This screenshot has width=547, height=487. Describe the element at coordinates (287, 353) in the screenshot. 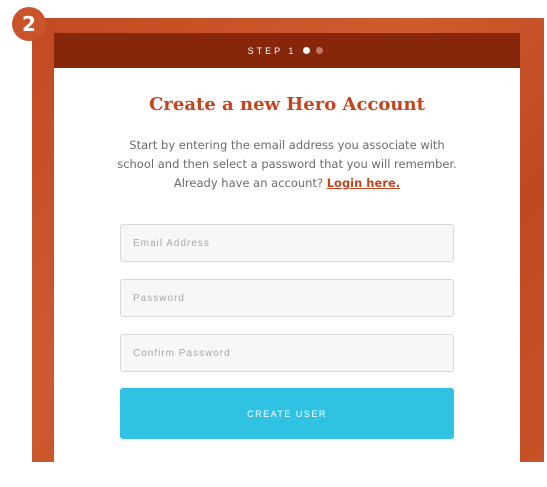

I see `confirm-password-field` at that location.